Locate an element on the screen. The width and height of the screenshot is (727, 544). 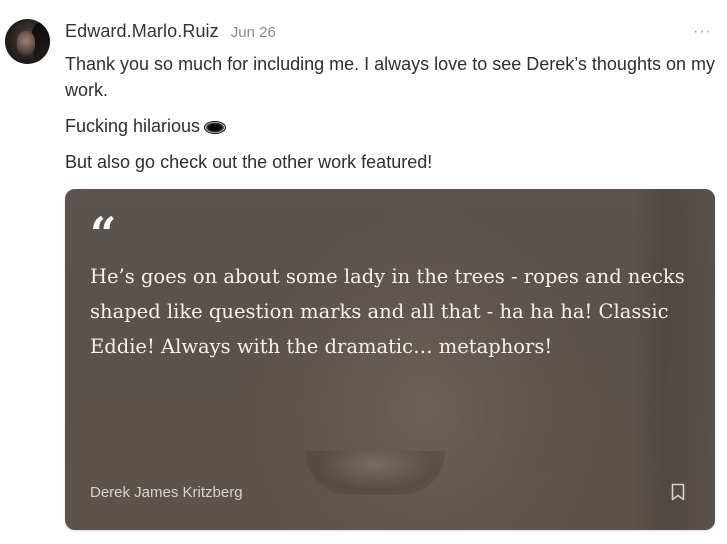
avatar-face is located at coordinates (26, 43).